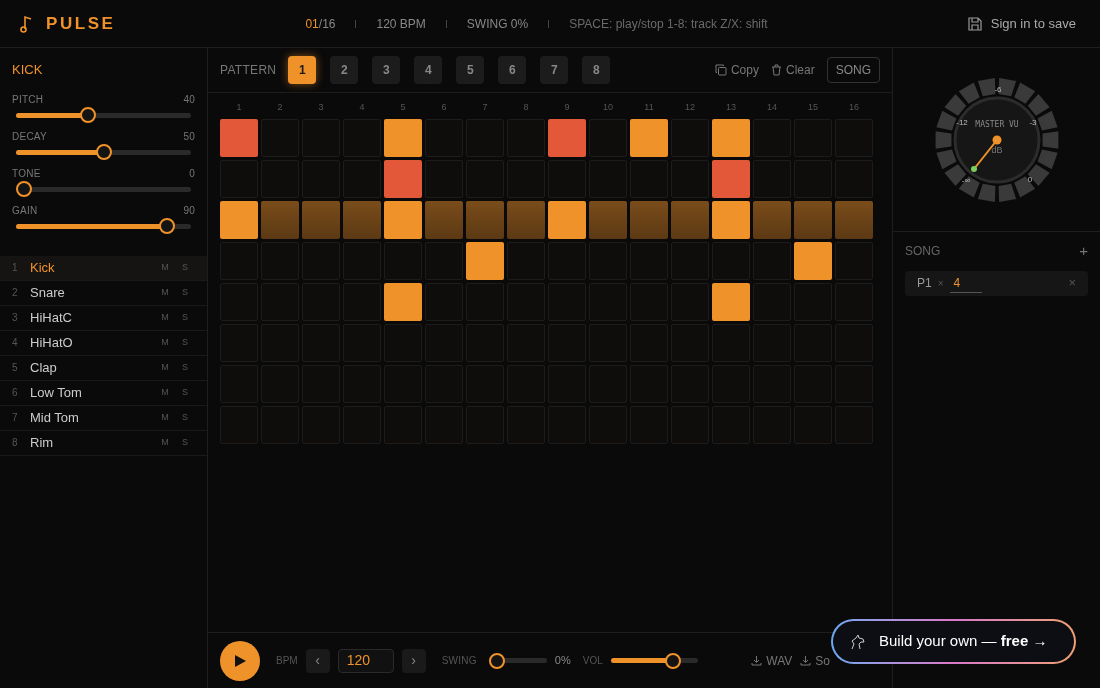  I want to click on app-logo: PULSE, so click(81, 23).